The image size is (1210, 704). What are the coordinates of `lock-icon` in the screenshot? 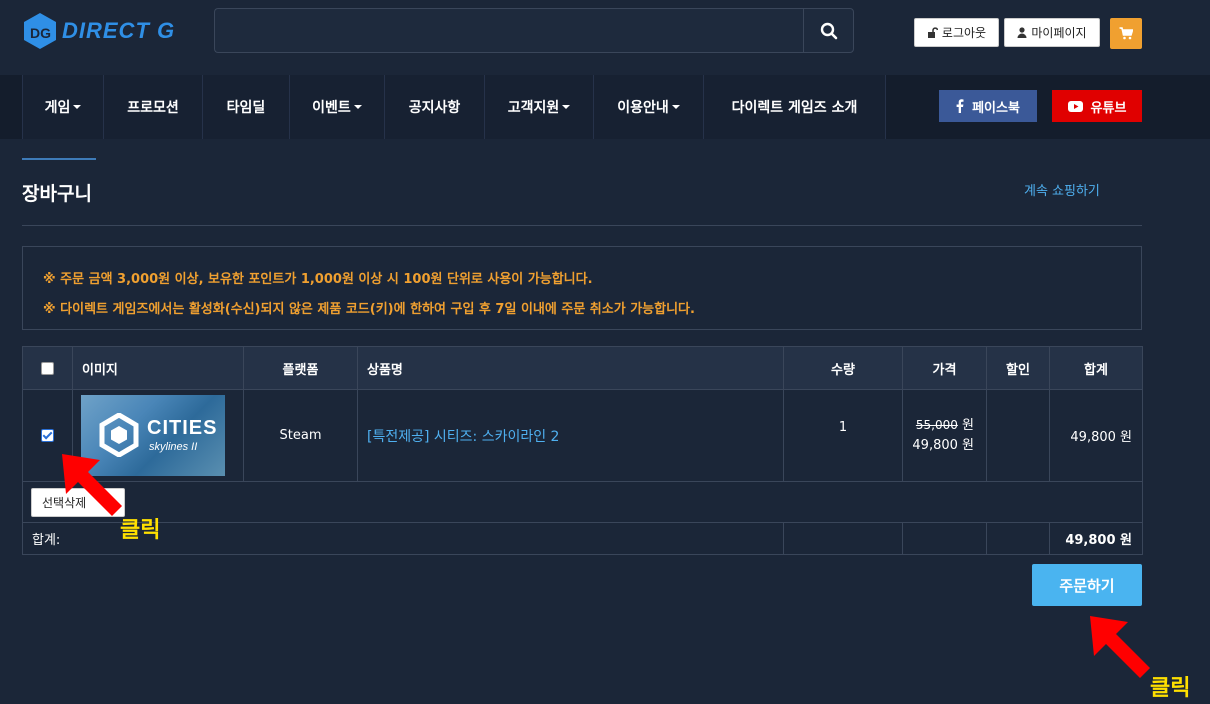 It's located at (932, 32).